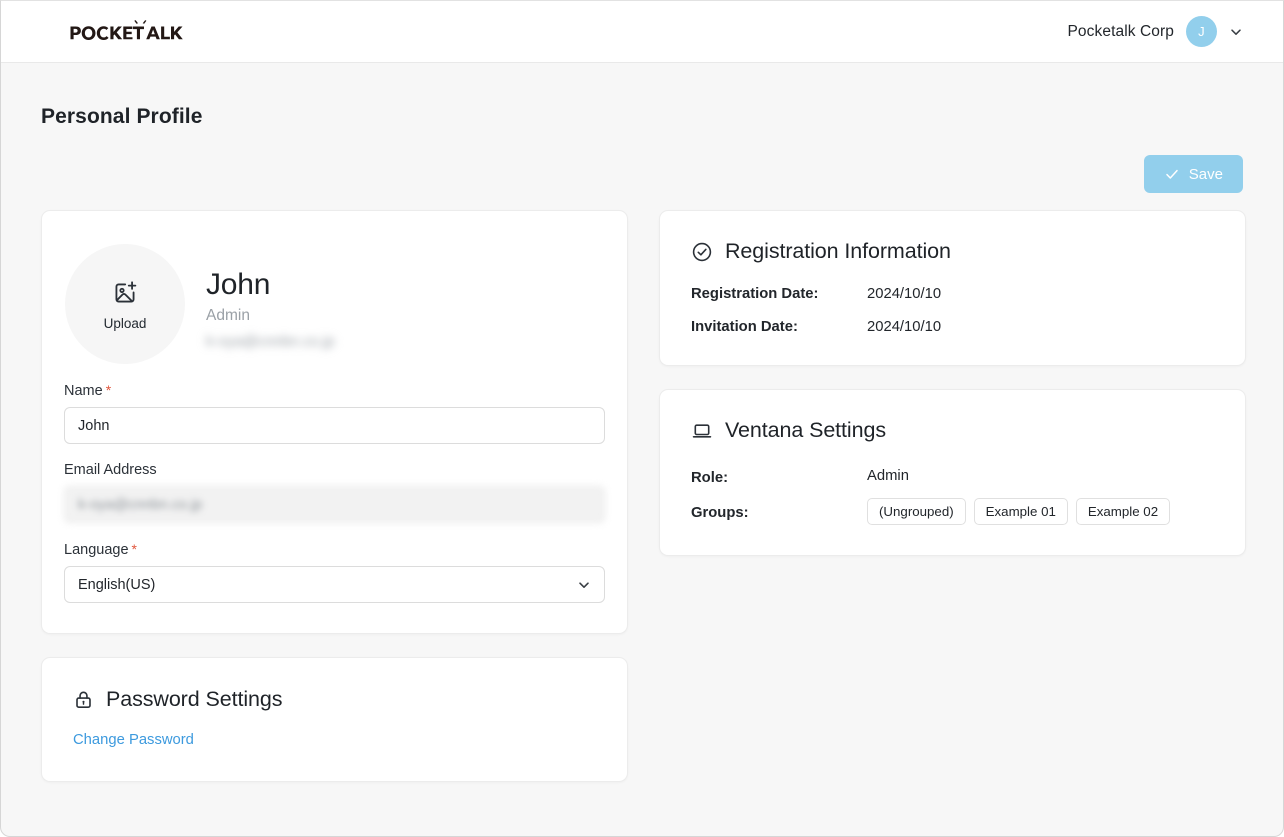 The image size is (1284, 837). Describe the element at coordinates (642, 174) in the screenshot. I see `action-bar: Save` at that location.